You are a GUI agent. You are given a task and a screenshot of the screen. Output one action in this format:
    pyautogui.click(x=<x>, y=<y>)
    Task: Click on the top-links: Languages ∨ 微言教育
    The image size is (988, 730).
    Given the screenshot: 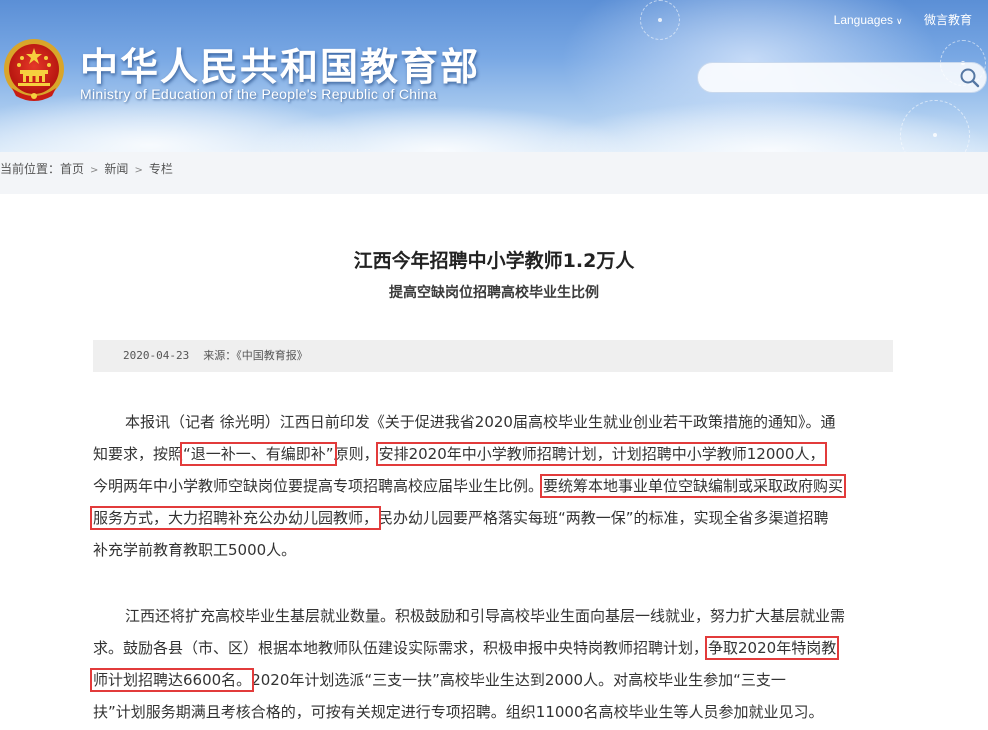 What is the action you would take?
    pyautogui.click(x=885, y=19)
    